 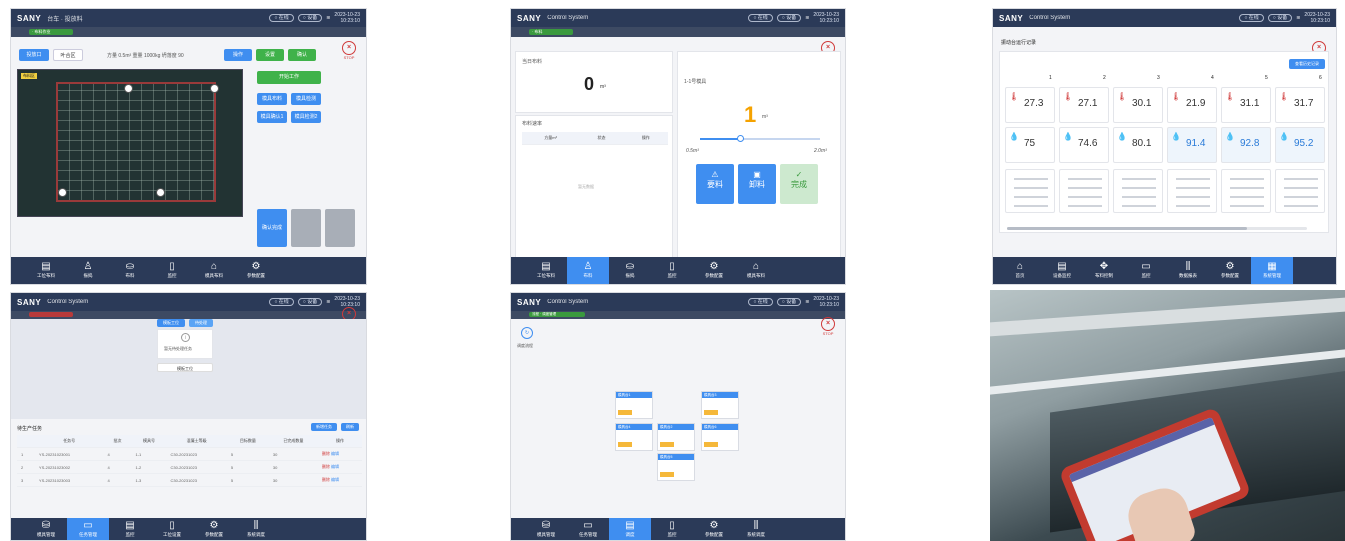 What do you see at coordinates (1146, 270) in the screenshot?
I see `nav-item-4: ▭ 监控` at bounding box center [1146, 270].